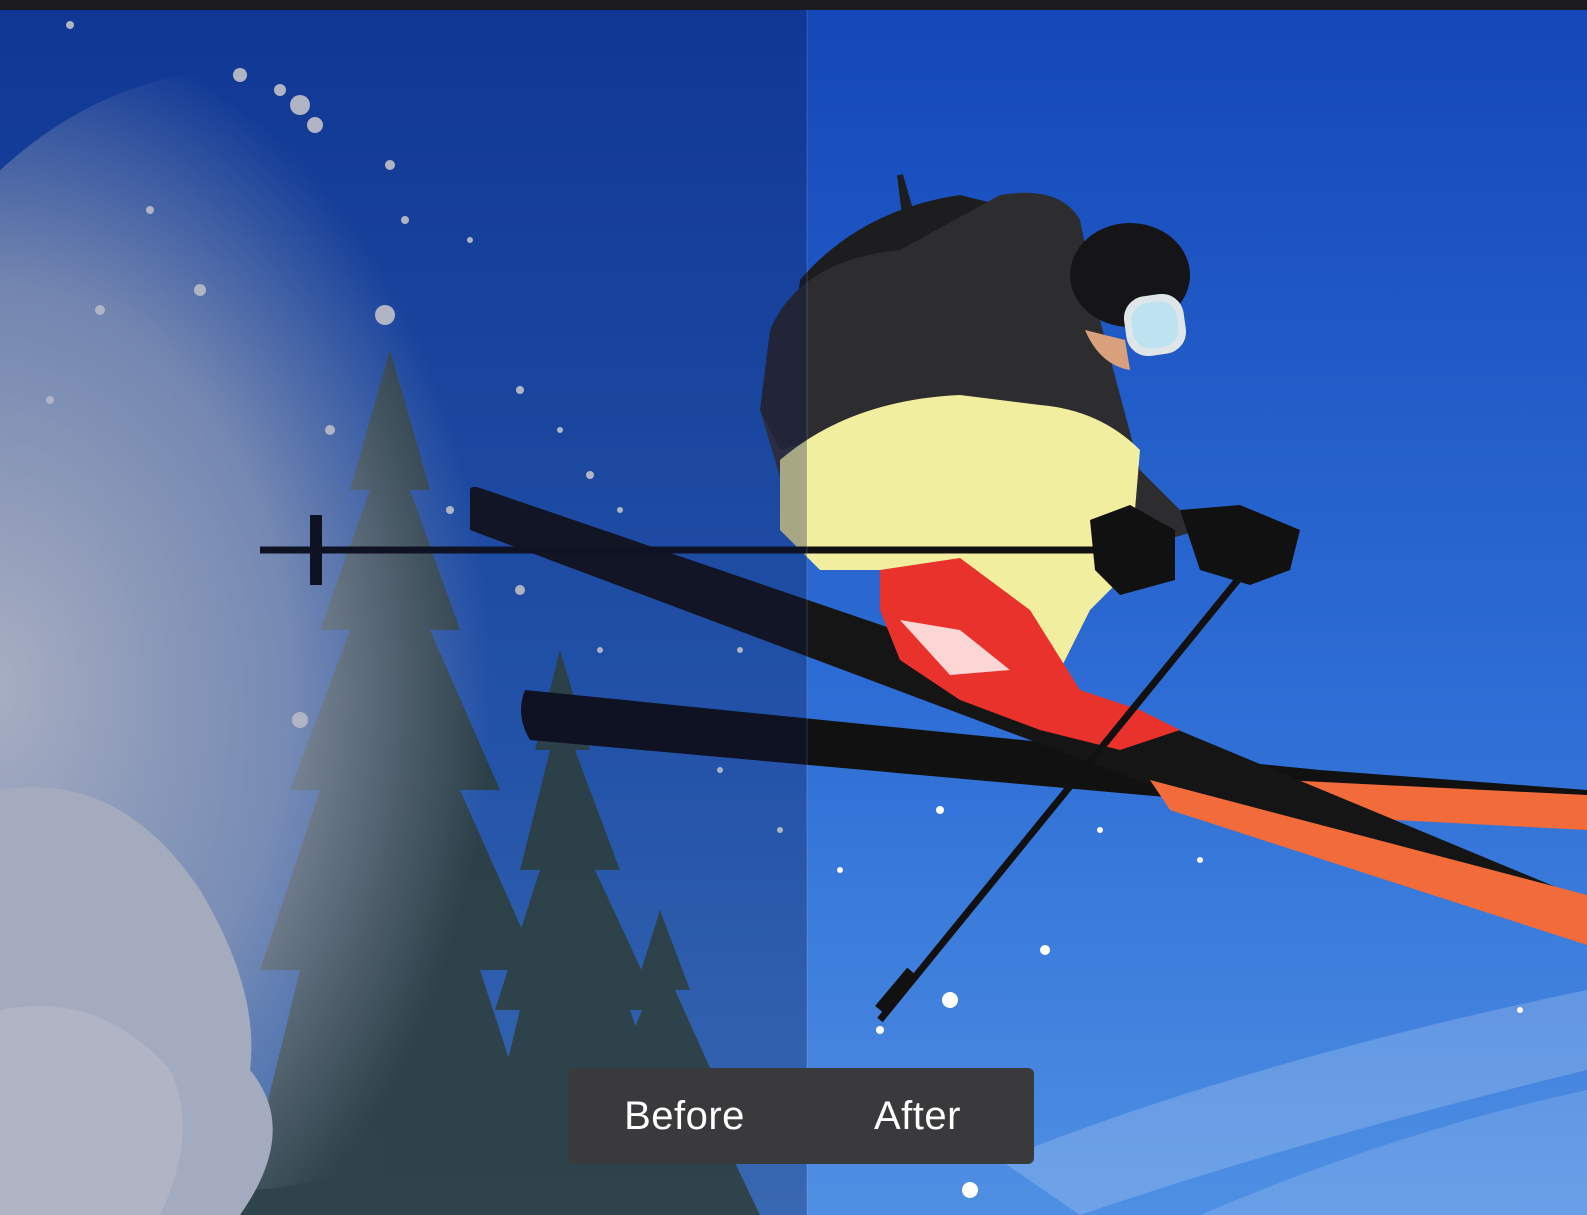 The image size is (1587, 1215). What do you see at coordinates (807, 612) in the screenshot?
I see `comparison-divider` at bounding box center [807, 612].